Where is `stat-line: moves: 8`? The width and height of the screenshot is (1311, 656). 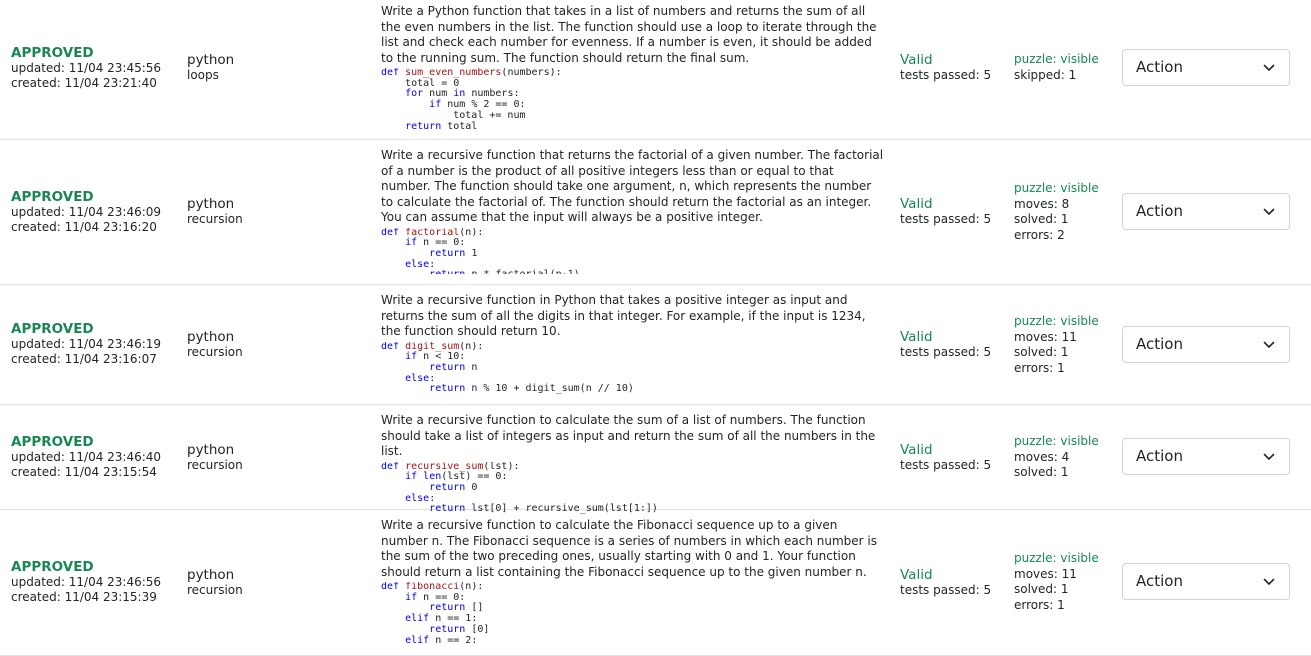
stat-line: moves: 8 is located at coordinates (1042, 203).